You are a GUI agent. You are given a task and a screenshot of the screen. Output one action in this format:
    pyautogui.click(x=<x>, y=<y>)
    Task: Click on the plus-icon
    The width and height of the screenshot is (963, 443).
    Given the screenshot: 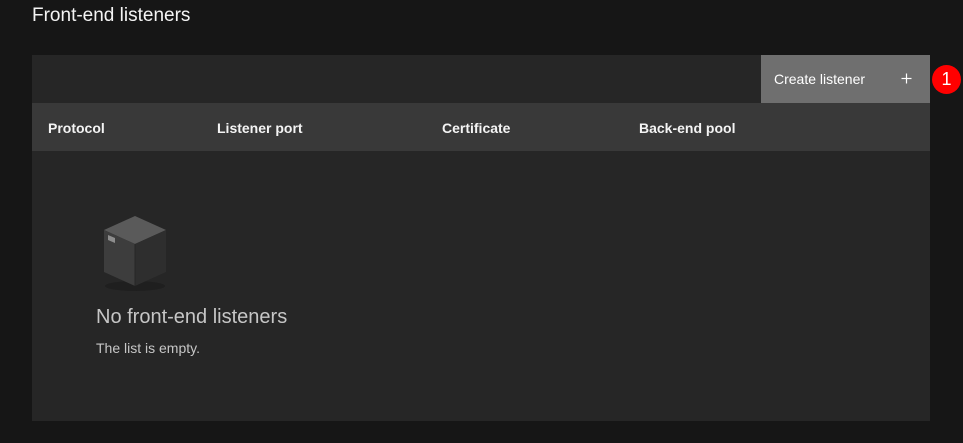 What is the action you would take?
    pyautogui.click(x=906, y=78)
    